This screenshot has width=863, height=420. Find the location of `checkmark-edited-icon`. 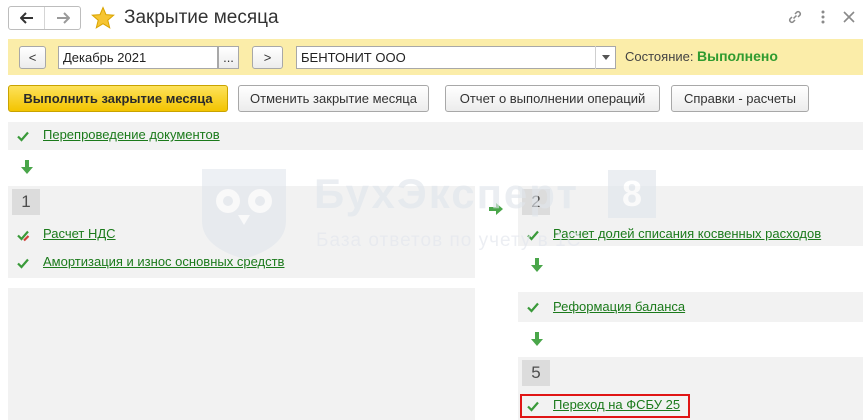

checkmark-edited-icon is located at coordinates (23, 236).